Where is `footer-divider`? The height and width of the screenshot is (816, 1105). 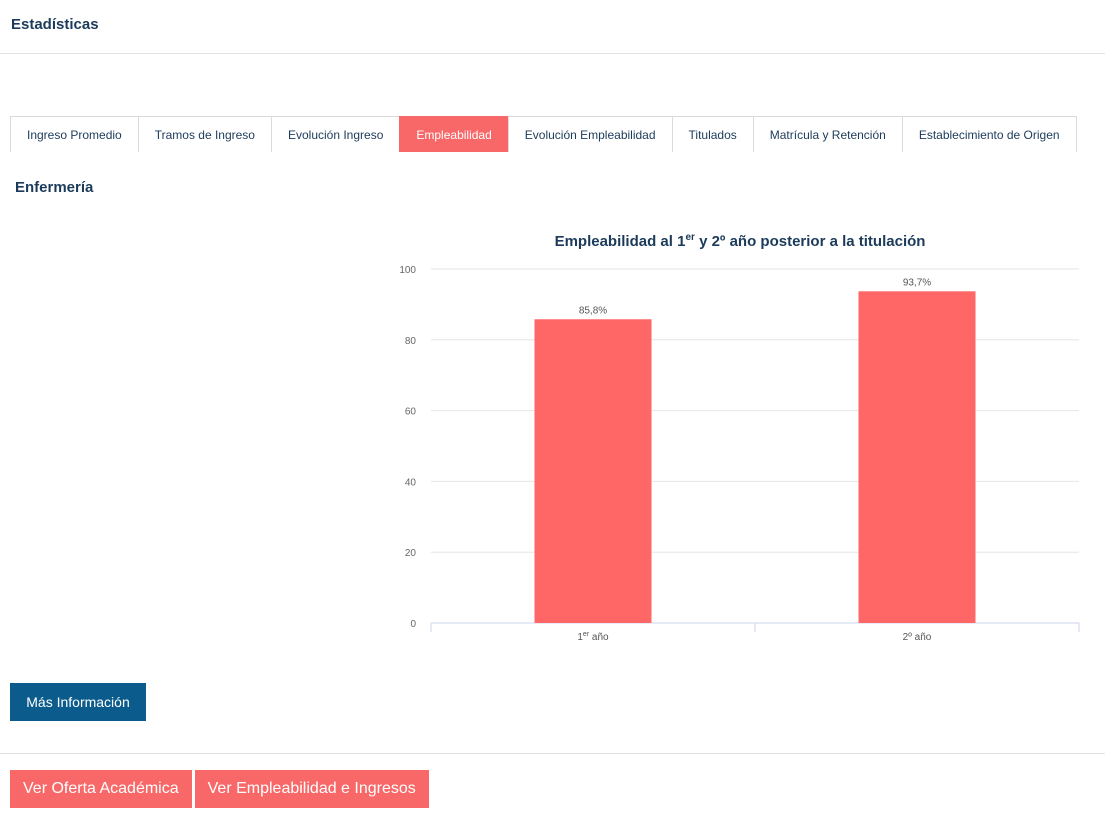 footer-divider is located at coordinates (552, 753).